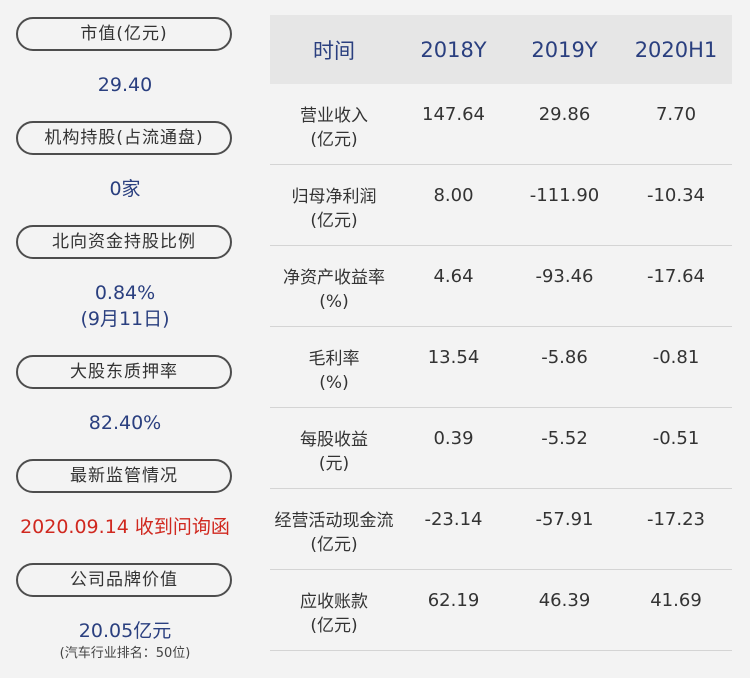 The image size is (750, 678). I want to click on table-row: 归母净利润 (亿元) 8.00 -111.90 -10.34, so click(501, 205).